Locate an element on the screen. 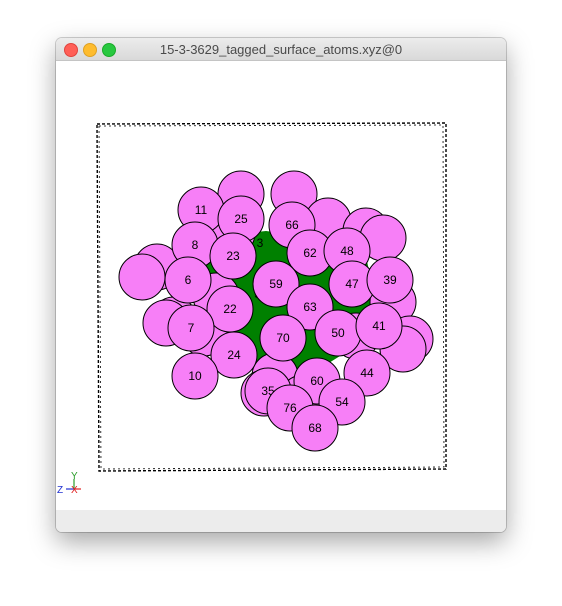 This screenshot has width=562, height=606. atom-10: 10 is located at coordinates (195, 376).